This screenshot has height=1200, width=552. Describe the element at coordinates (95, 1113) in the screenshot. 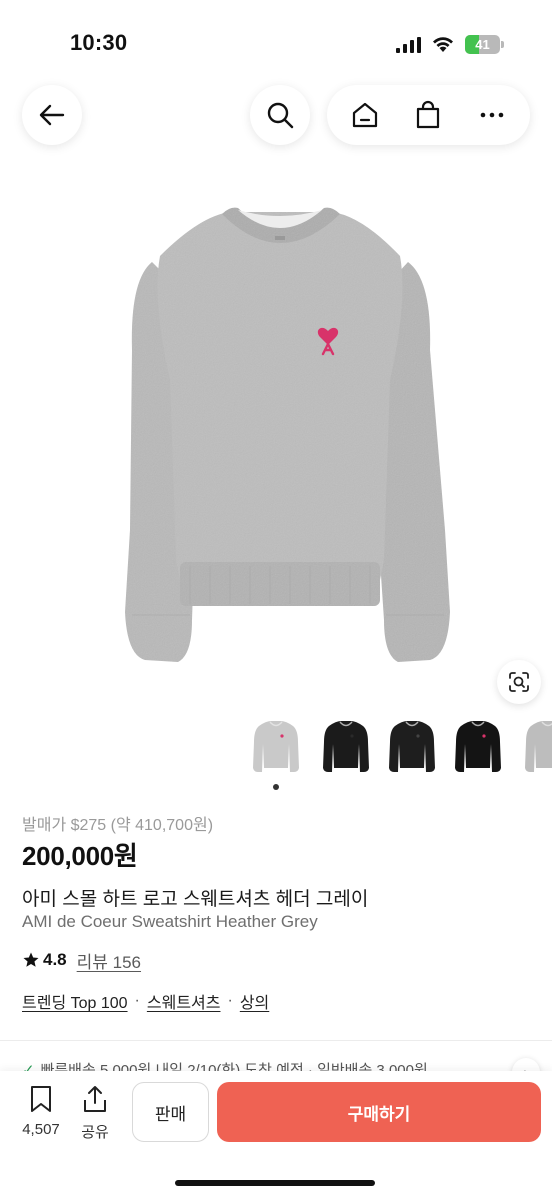

I see `share-button: 공유` at that location.